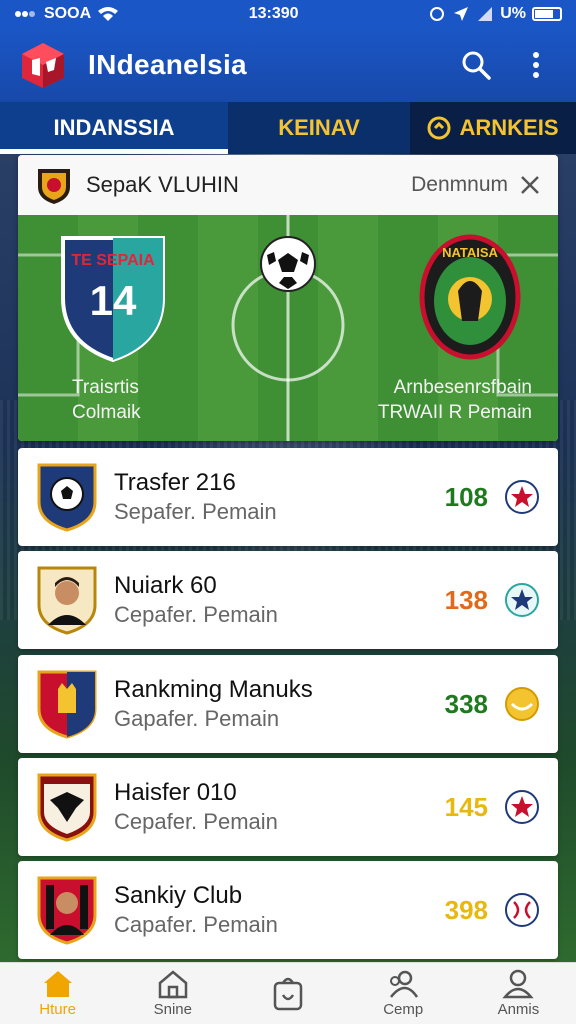  I want to click on more-vertical-icon, so click(536, 65).